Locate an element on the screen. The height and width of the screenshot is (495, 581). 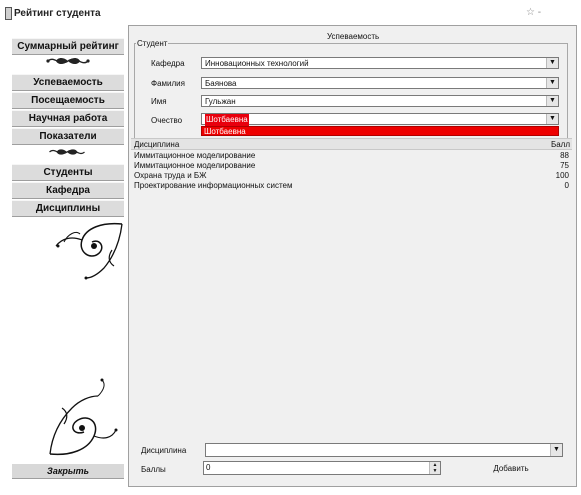
patronymic-dropdown-option: Шотбаевна is located at coordinates (380, 131).